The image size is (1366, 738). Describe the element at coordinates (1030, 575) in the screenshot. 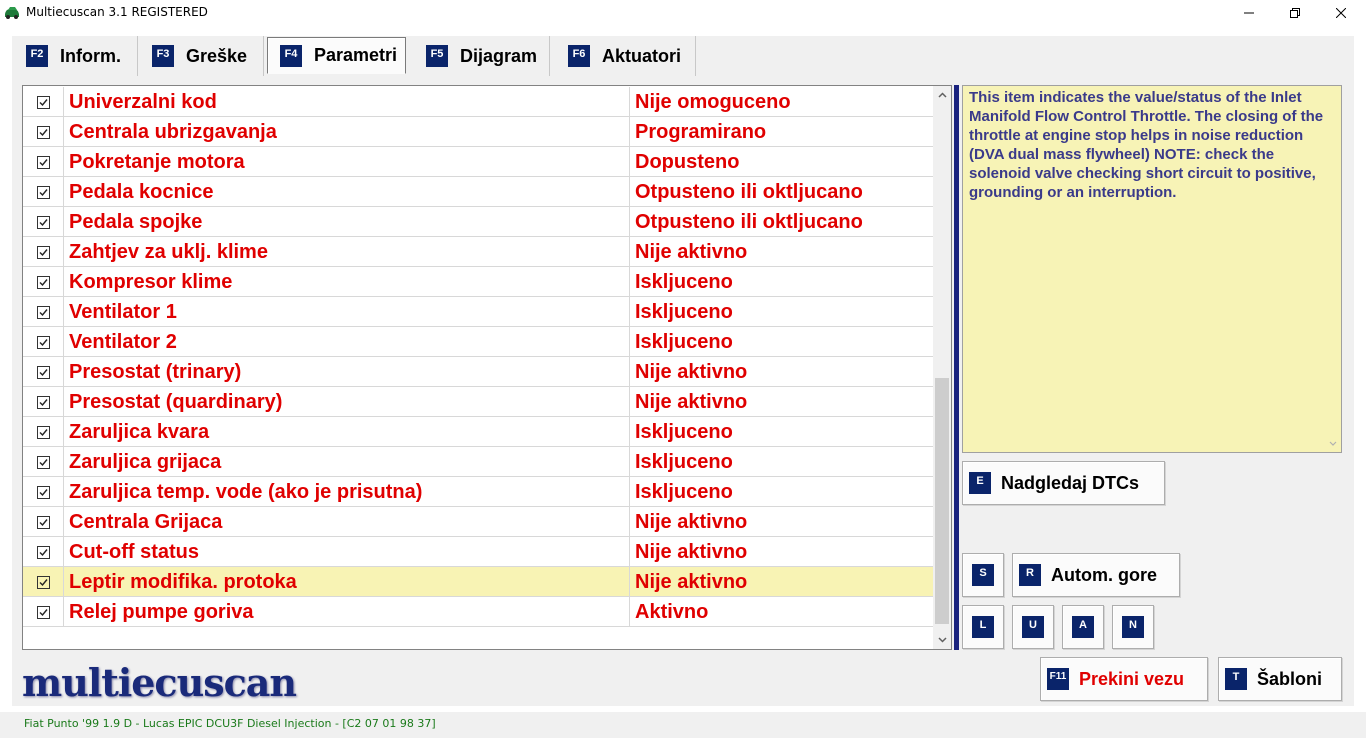

I see `key-badge: R` at that location.